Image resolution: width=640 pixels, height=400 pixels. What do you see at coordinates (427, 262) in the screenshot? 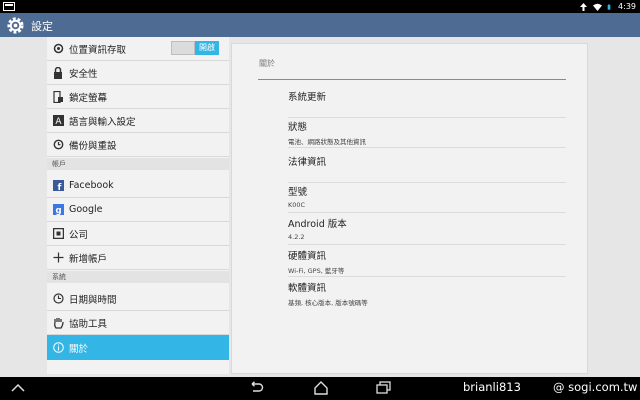
I see `about-item-hardware-info: 硬體資訊 Wi-Fi, GPS, 藍牙等` at bounding box center [427, 262].